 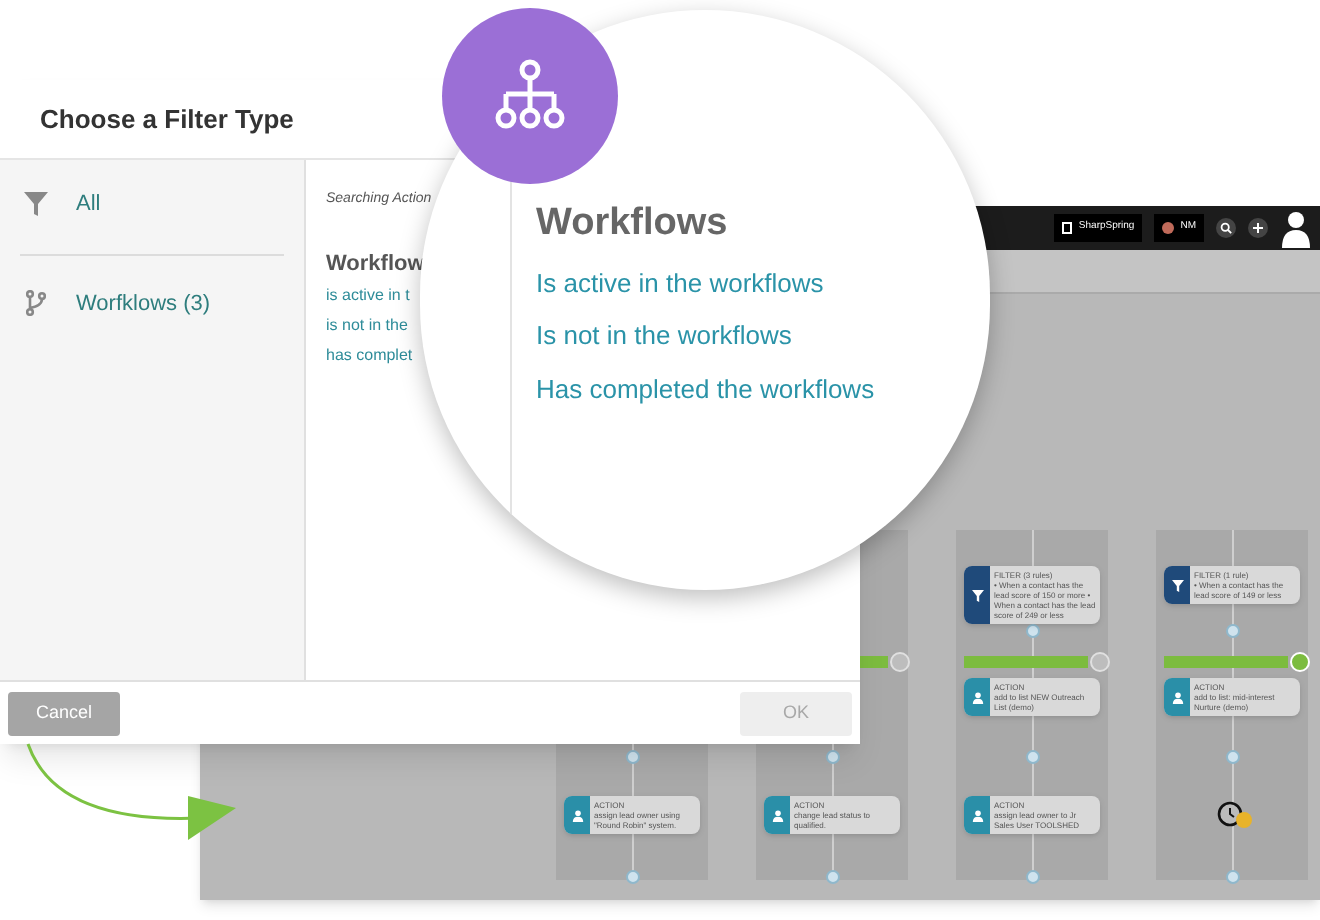 I want to click on results-heading: Workflow, so click(x=375, y=264).